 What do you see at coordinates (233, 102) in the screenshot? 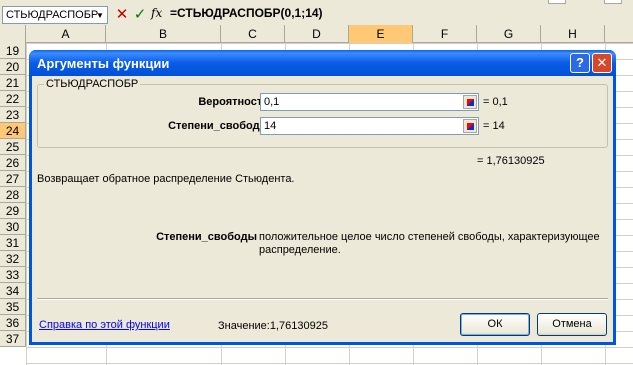
I see `arg-label-probability: Вероятность` at bounding box center [233, 102].